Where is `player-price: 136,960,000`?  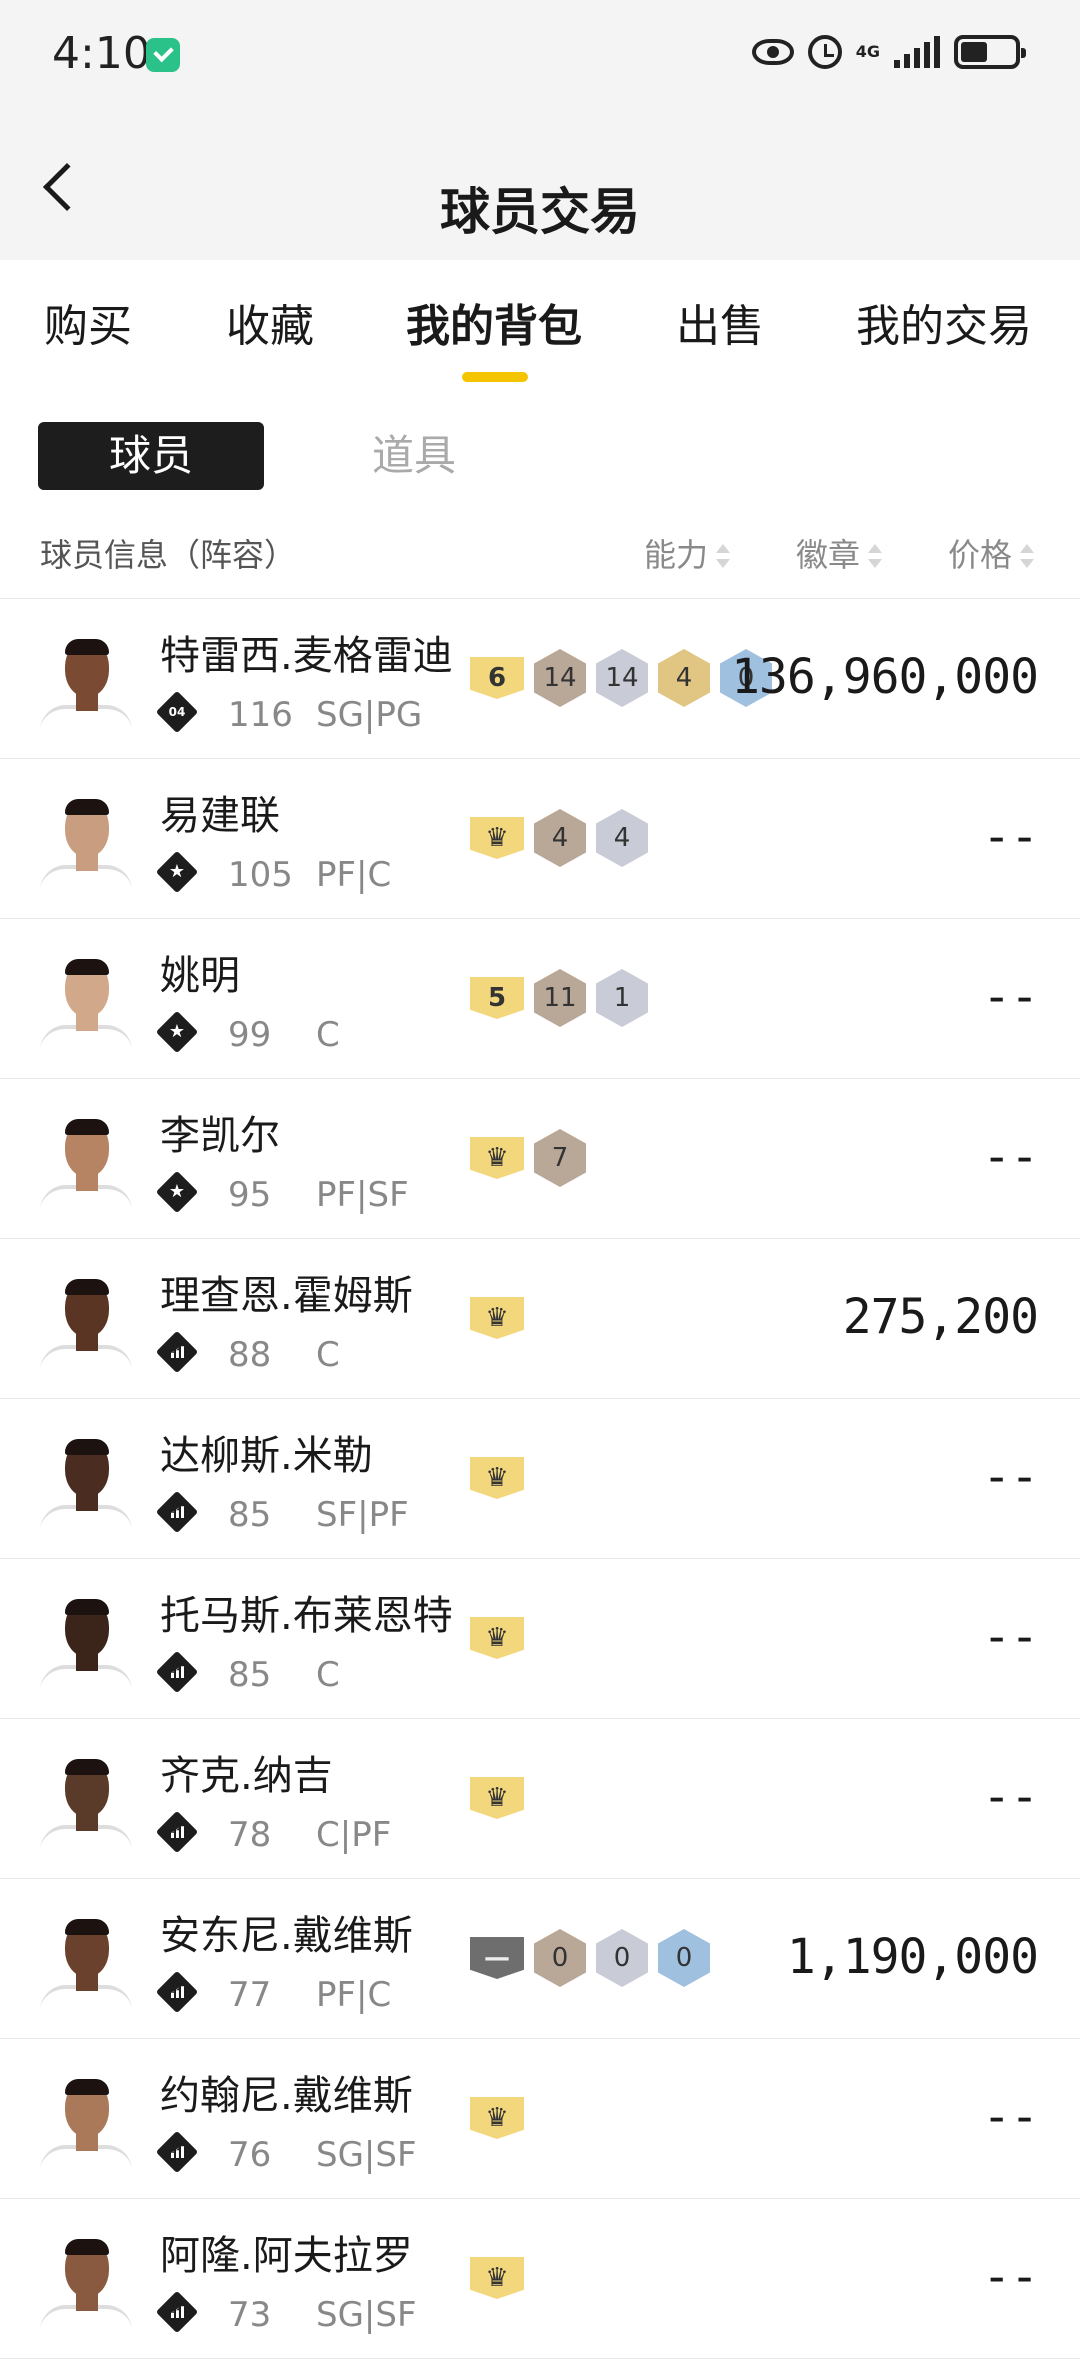 player-price: 136,960,000 is located at coordinates (885, 677).